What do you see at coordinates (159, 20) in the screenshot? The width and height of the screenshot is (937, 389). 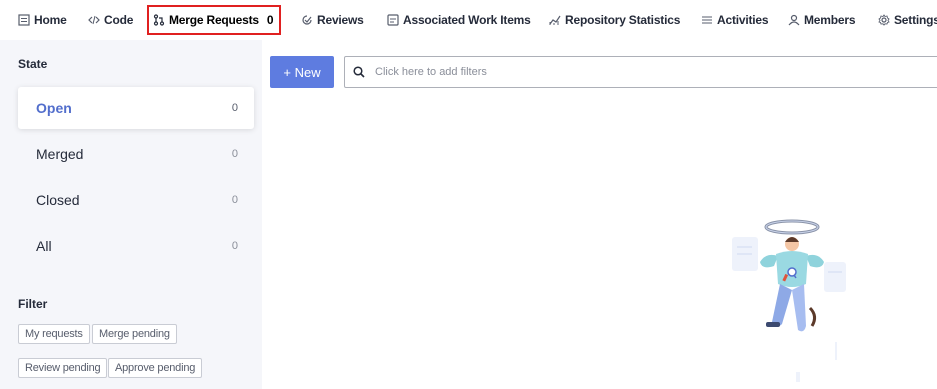 I see `merge-request-icon` at bounding box center [159, 20].